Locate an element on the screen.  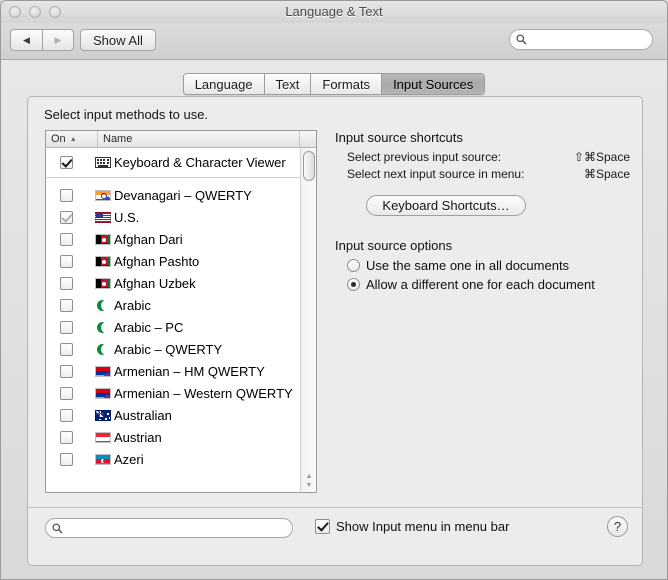
azerbaijan-flag-icon is located at coordinates (103, 459).